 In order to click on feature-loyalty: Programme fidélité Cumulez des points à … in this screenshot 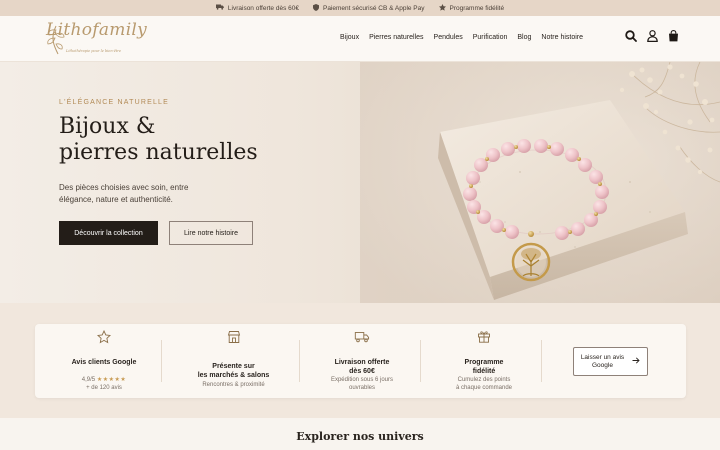, I will do `click(484, 361)`.